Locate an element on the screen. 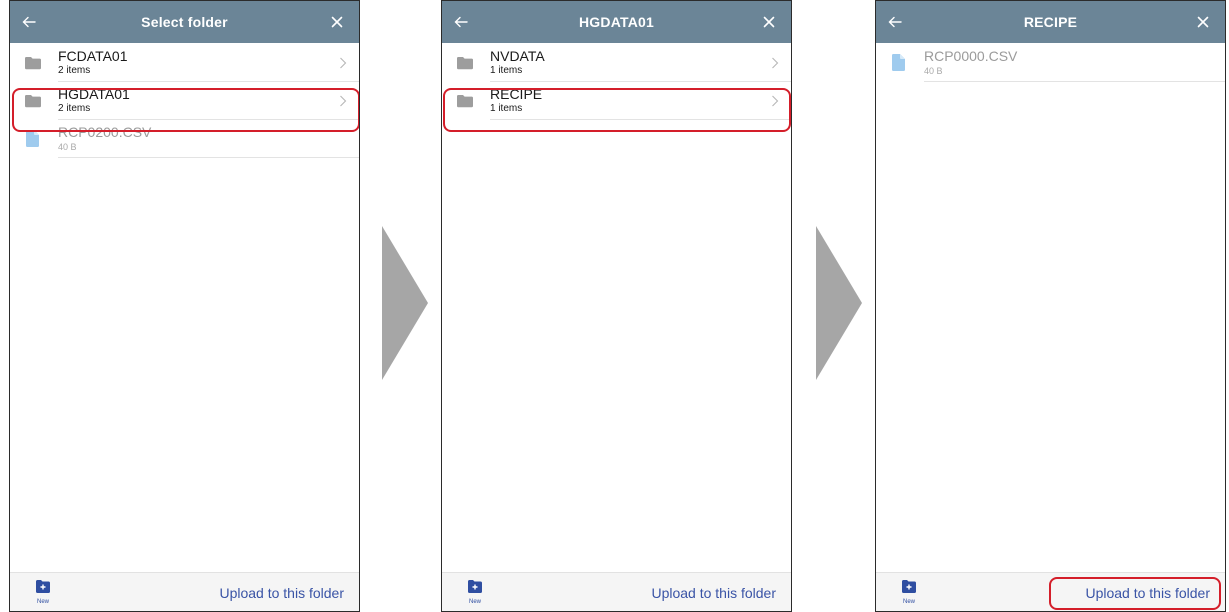  file-list: NVDATA 1 items RECIPE 1 items is located at coordinates (616, 82).